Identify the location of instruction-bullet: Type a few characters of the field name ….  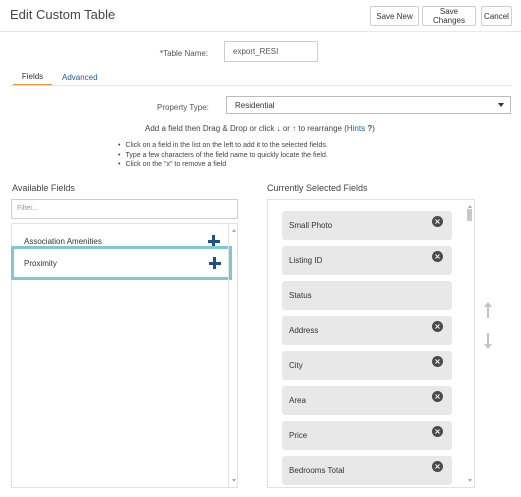
(222, 156).